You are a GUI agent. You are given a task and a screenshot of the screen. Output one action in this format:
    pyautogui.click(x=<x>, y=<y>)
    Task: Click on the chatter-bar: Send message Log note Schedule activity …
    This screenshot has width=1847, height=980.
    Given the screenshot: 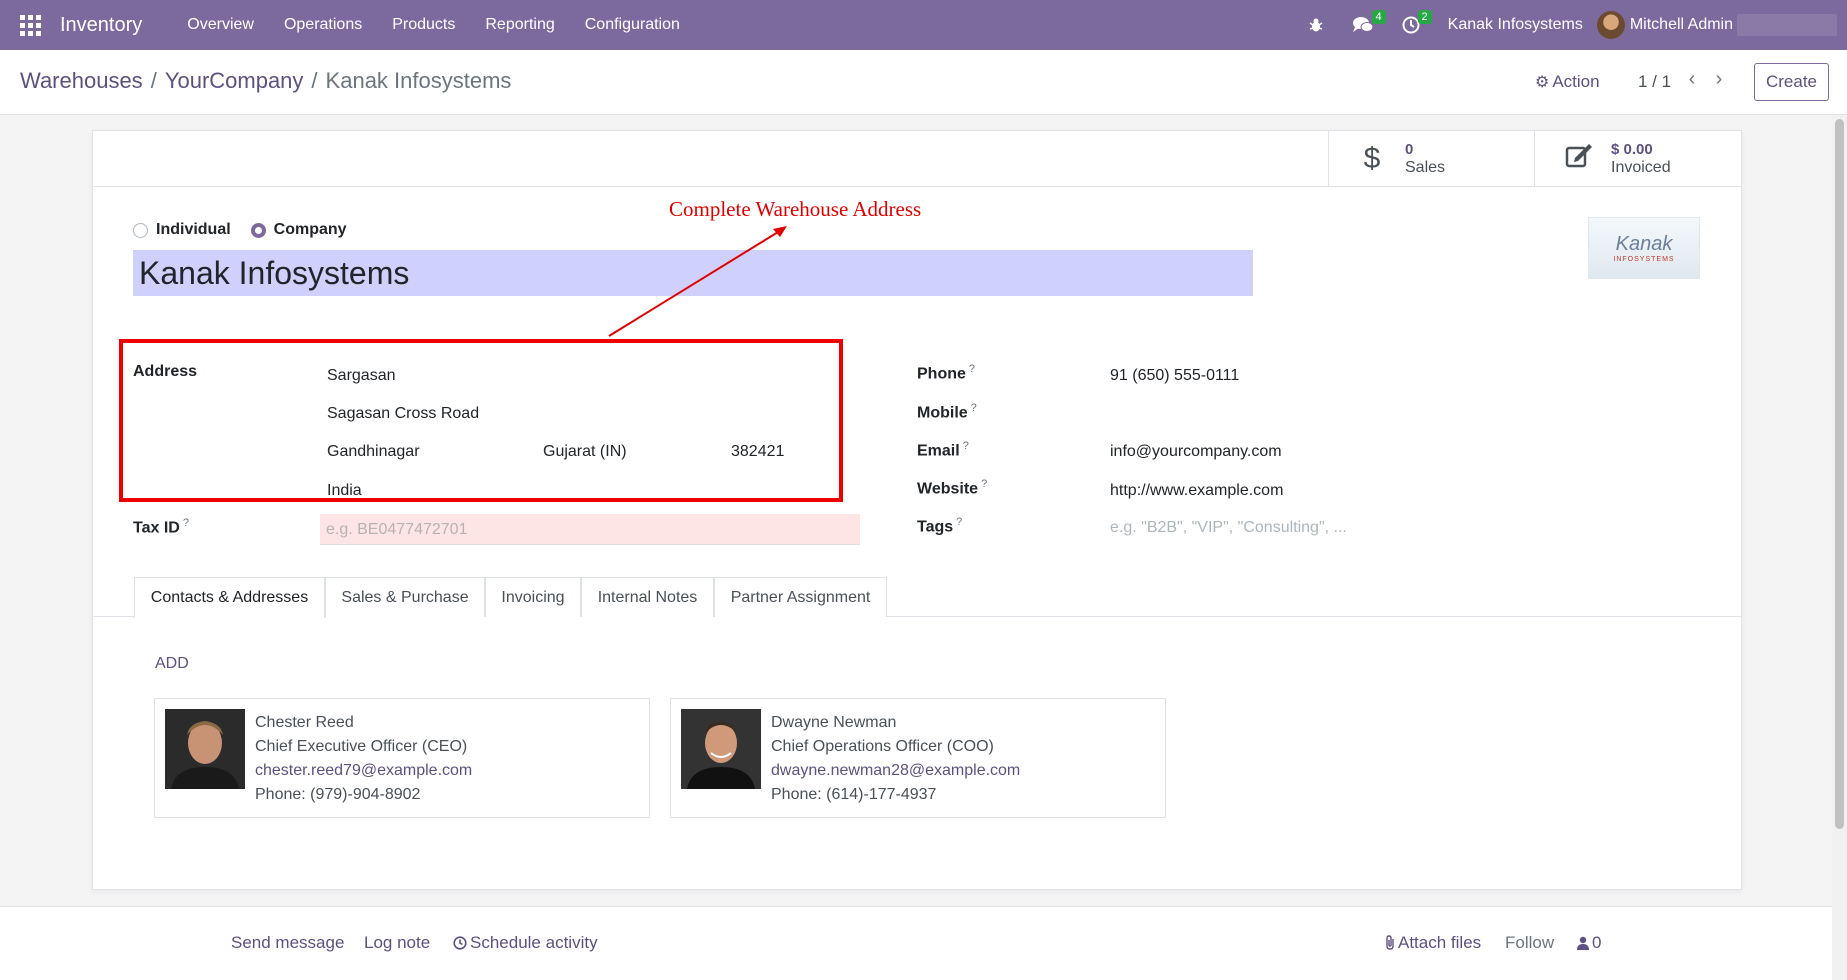 What is the action you would take?
    pyautogui.click(x=916, y=943)
    